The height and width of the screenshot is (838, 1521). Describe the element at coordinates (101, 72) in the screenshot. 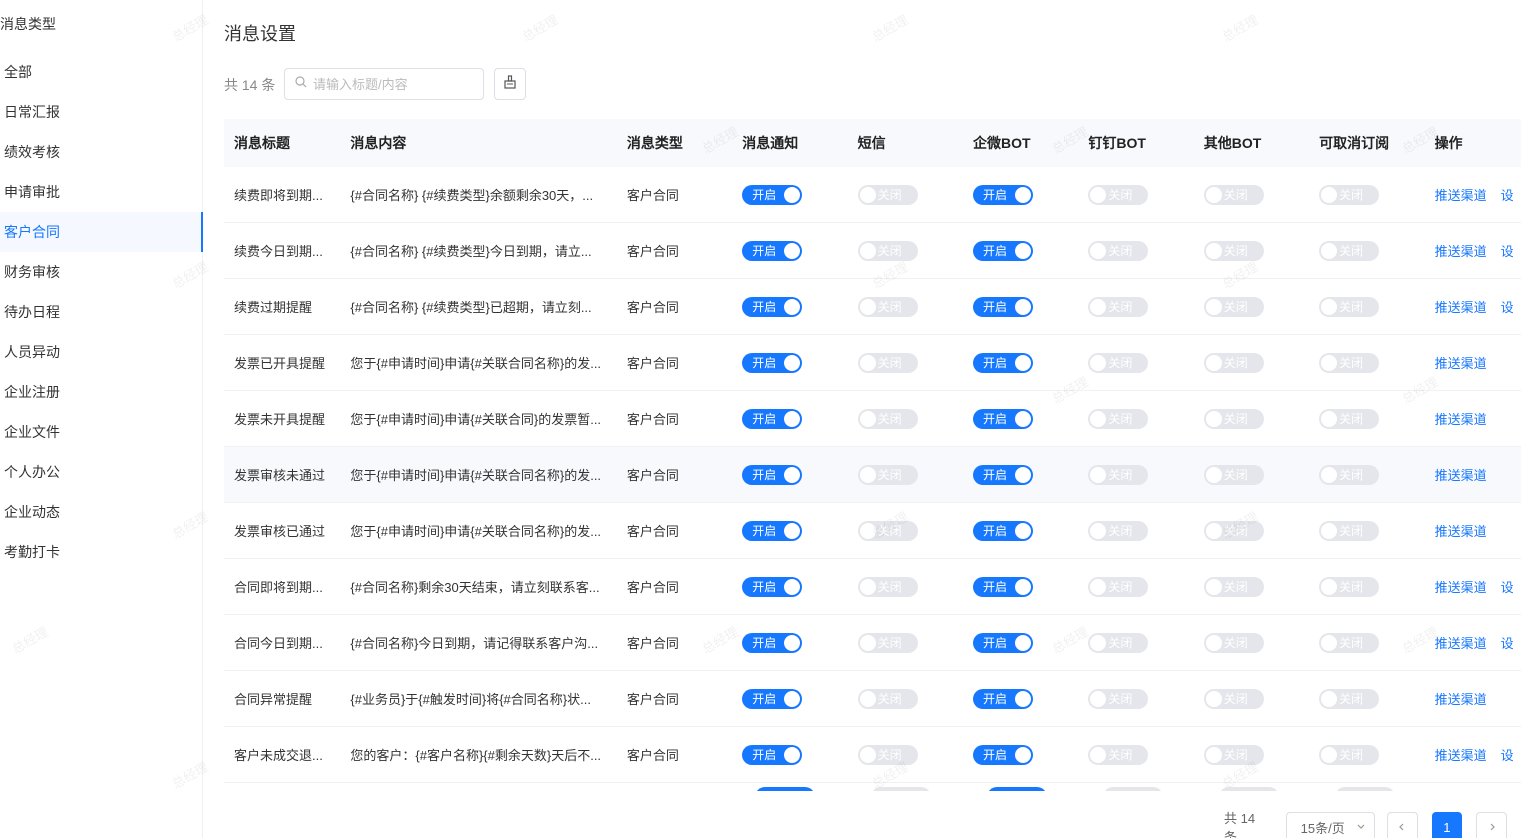

I see `sidebar-item: 全部` at that location.